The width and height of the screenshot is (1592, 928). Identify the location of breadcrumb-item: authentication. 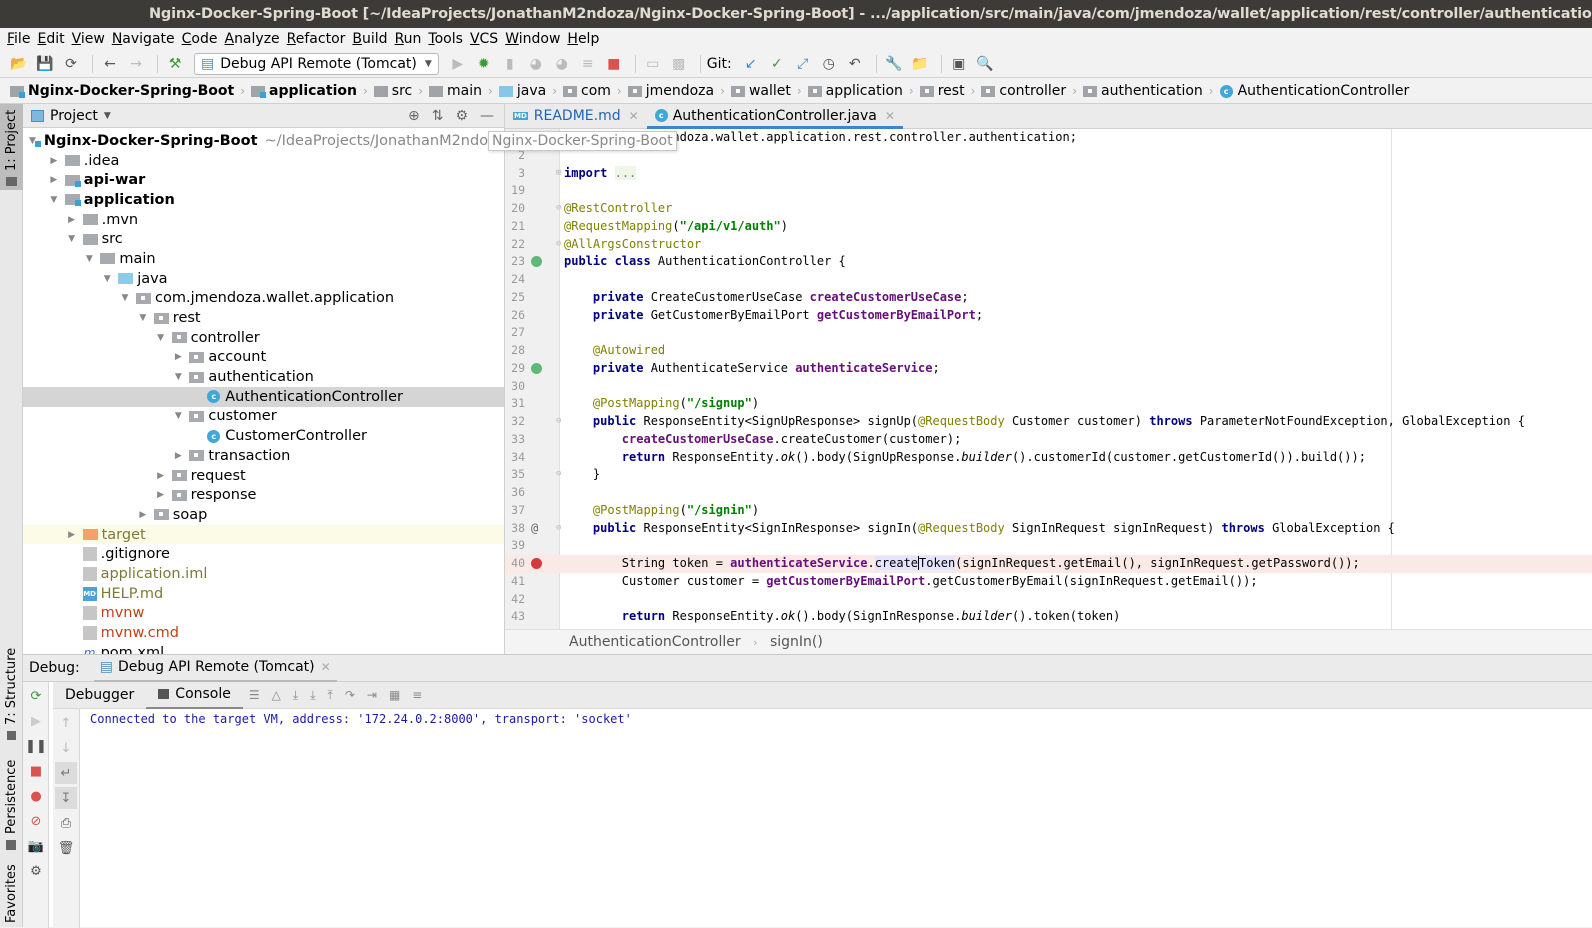
(1143, 91).